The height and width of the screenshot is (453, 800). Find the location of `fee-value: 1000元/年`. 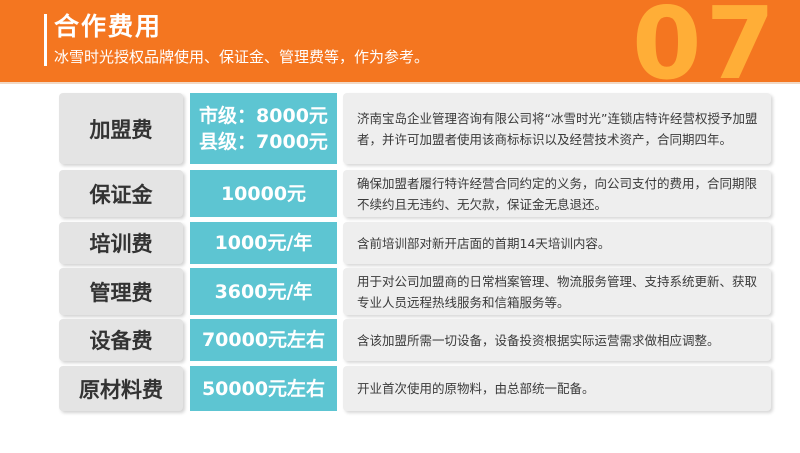

fee-value: 1000元/年 is located at coordinates (263, 243).